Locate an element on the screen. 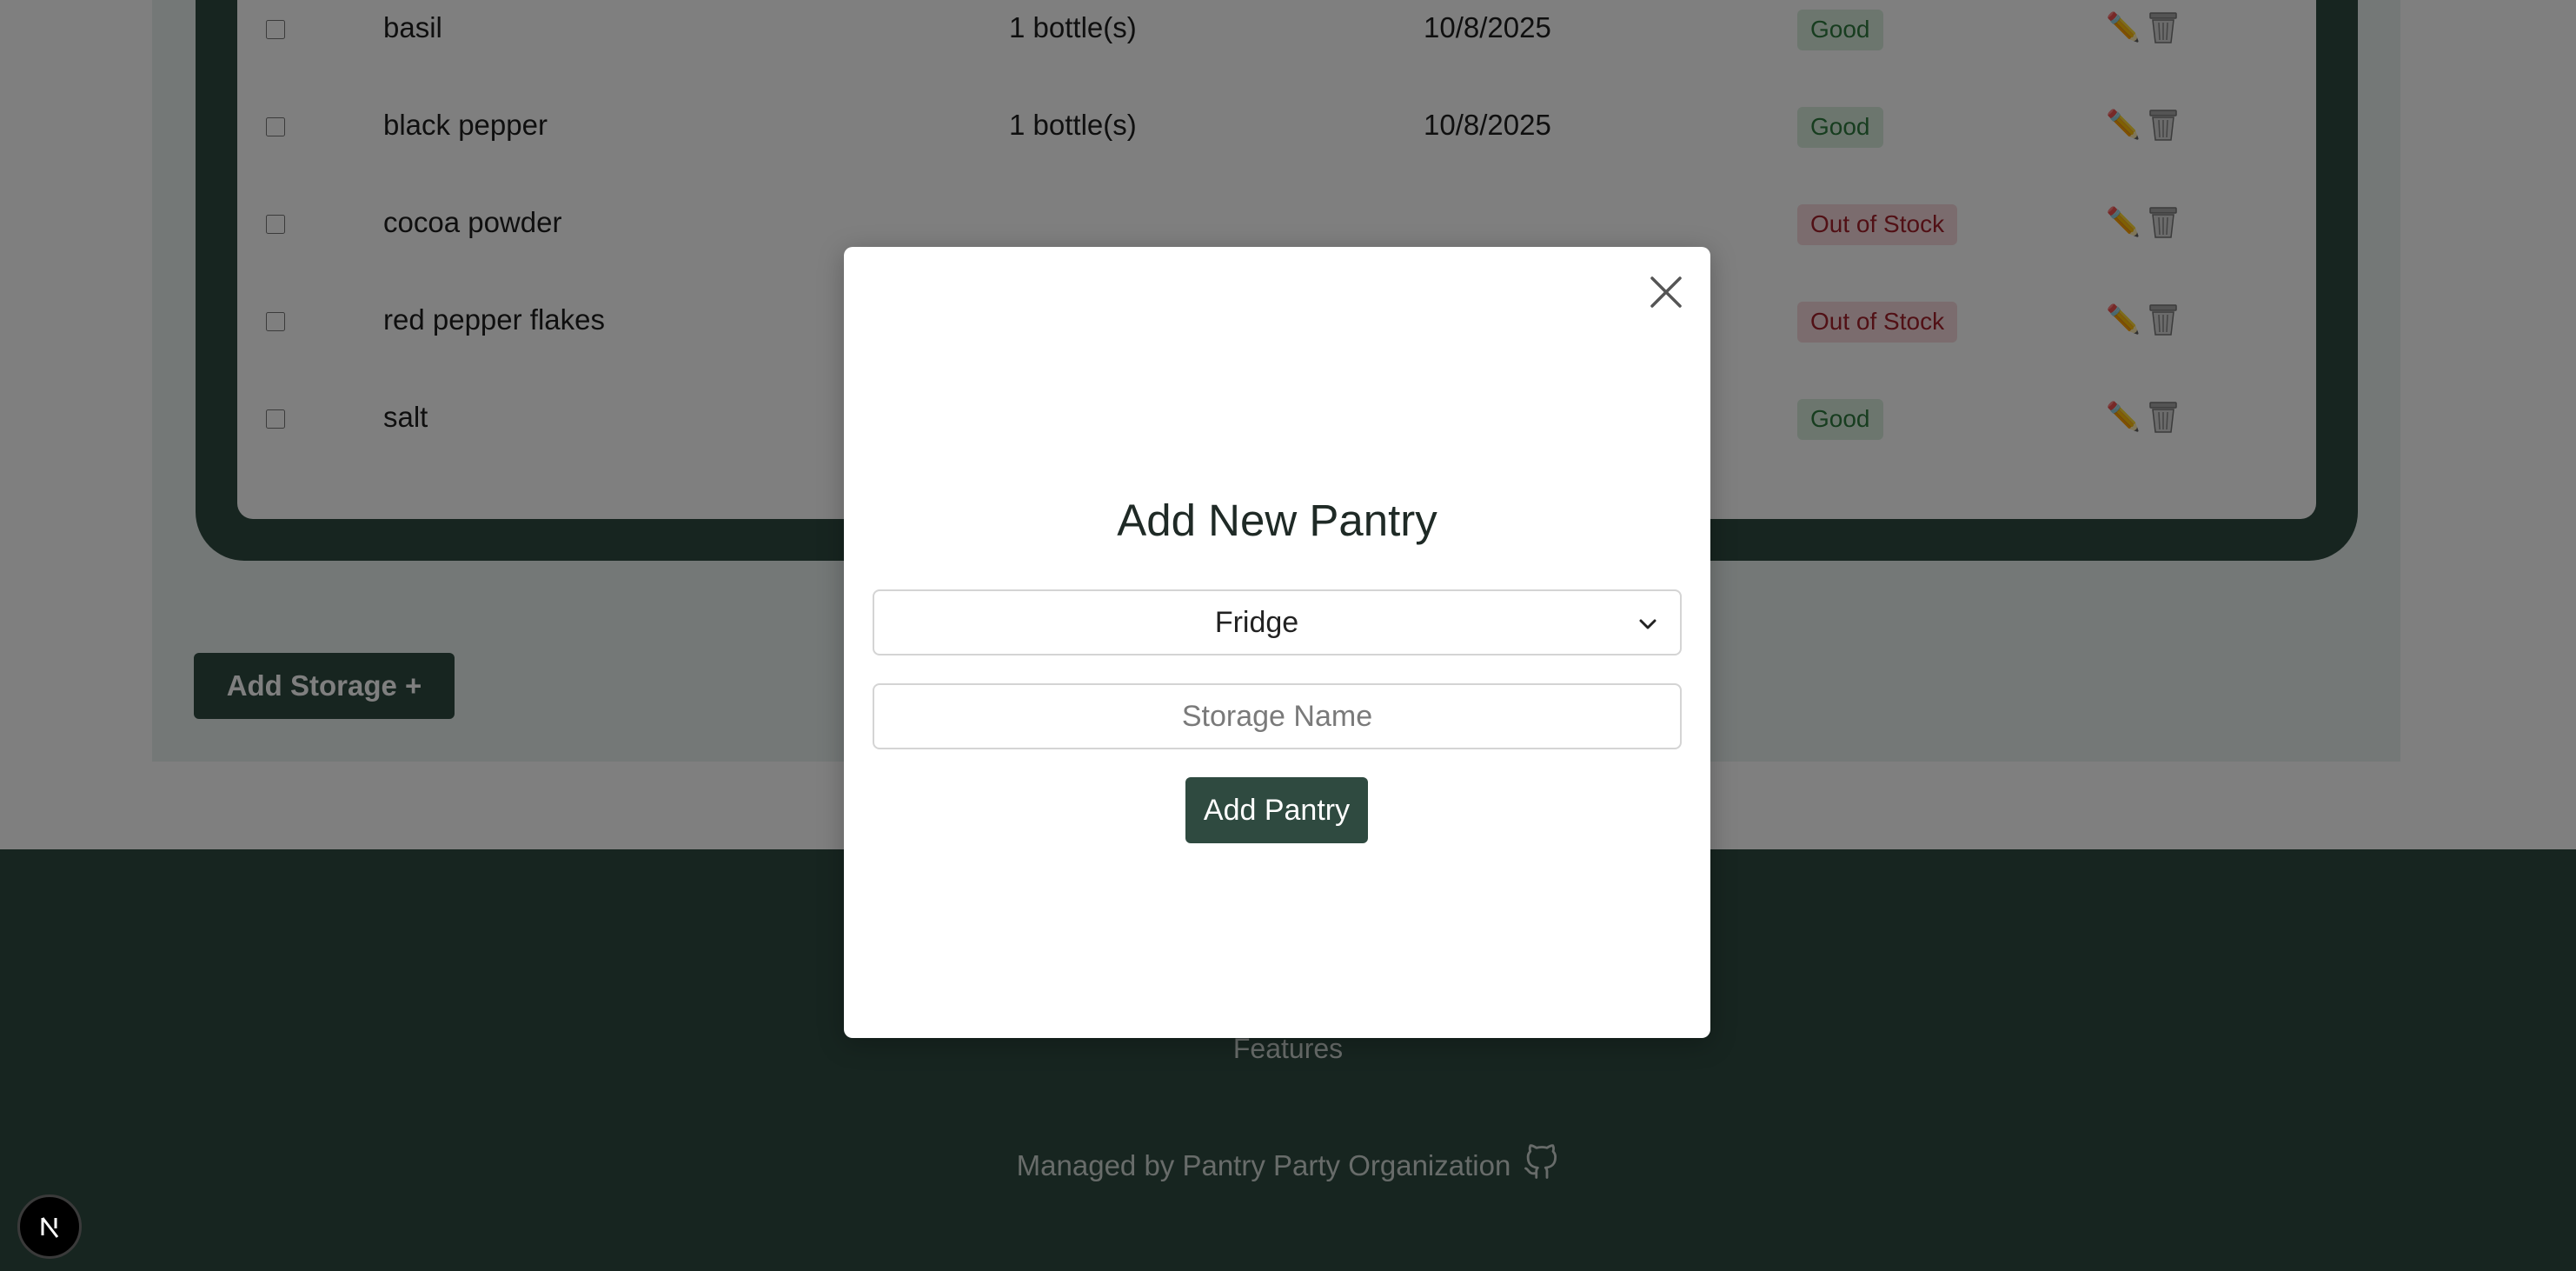 This screenshot has height=1271, width=2576. storage-name-input is located at coordinates (1277, 716).